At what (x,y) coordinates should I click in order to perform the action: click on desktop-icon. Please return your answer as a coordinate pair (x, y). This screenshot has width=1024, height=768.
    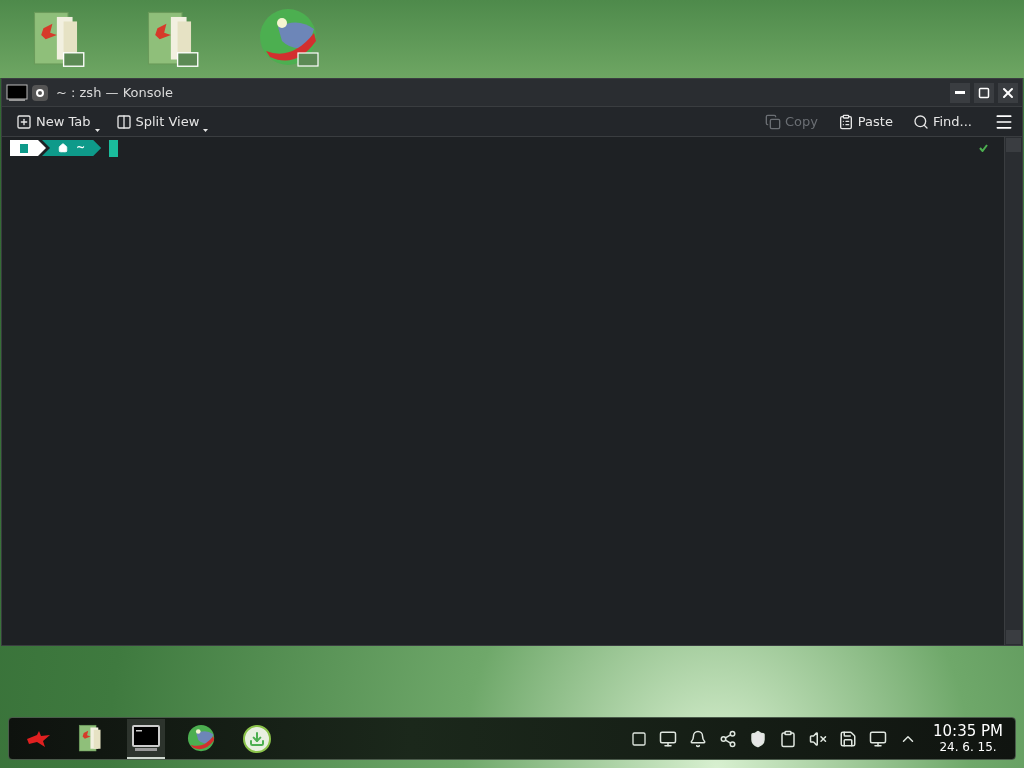
    Looking at the image, I should click on (639, 738).